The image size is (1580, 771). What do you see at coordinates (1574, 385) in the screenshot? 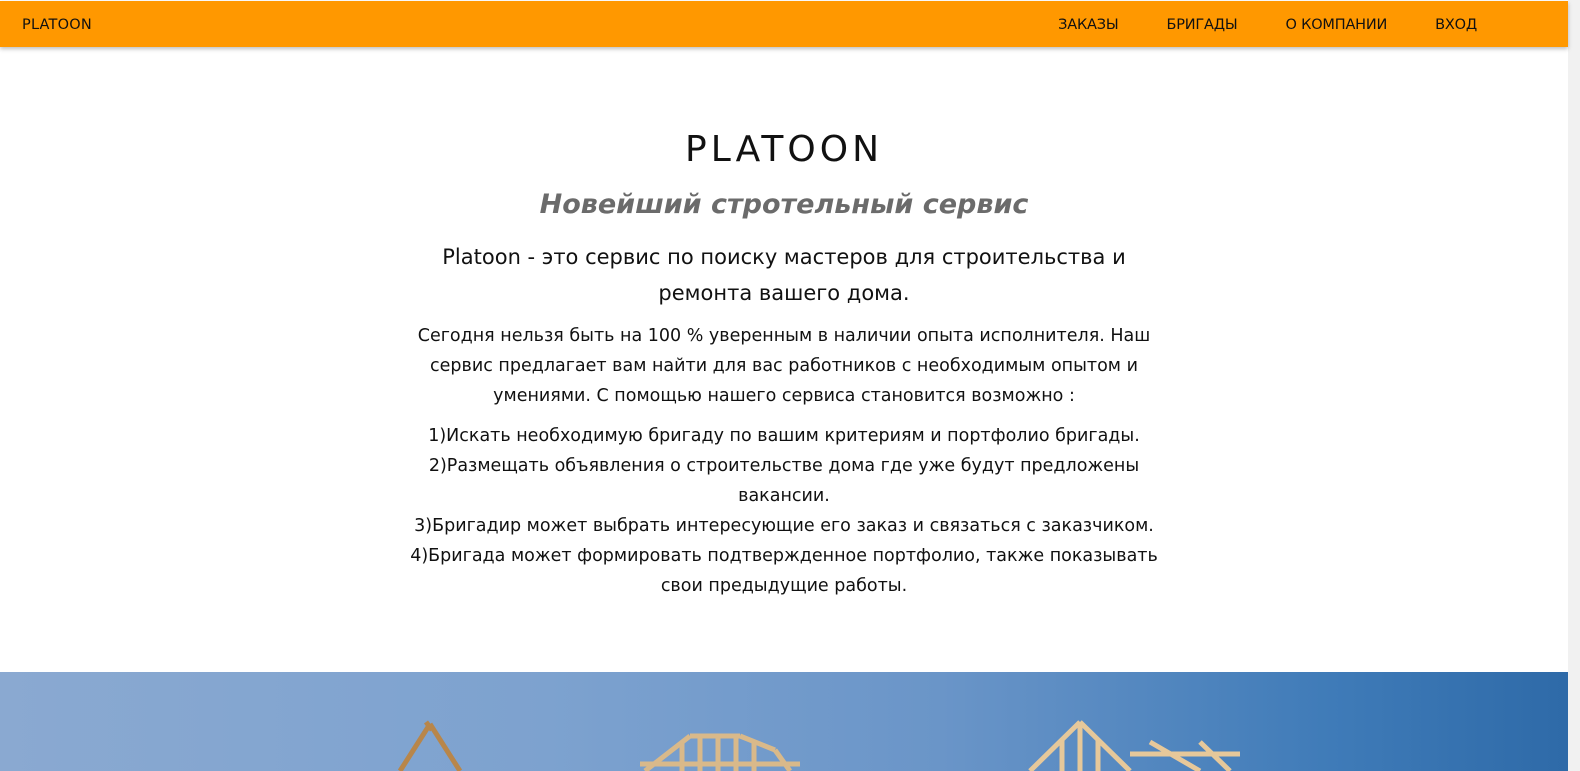
I see `page-scrollbar` at bounding box center [1574, 385].